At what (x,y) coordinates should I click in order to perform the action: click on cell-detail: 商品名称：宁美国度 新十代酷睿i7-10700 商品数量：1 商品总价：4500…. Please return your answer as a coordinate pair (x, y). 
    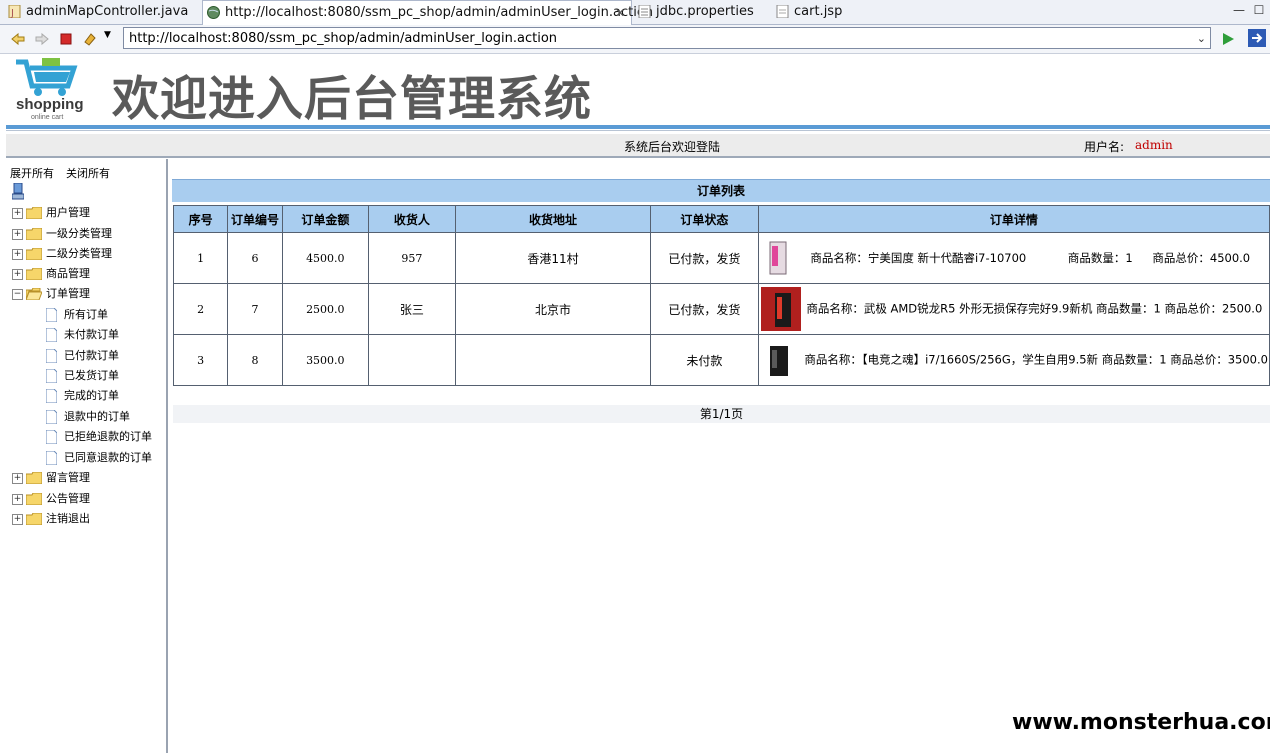
    Looking at the image, I should click on (1013, 258).